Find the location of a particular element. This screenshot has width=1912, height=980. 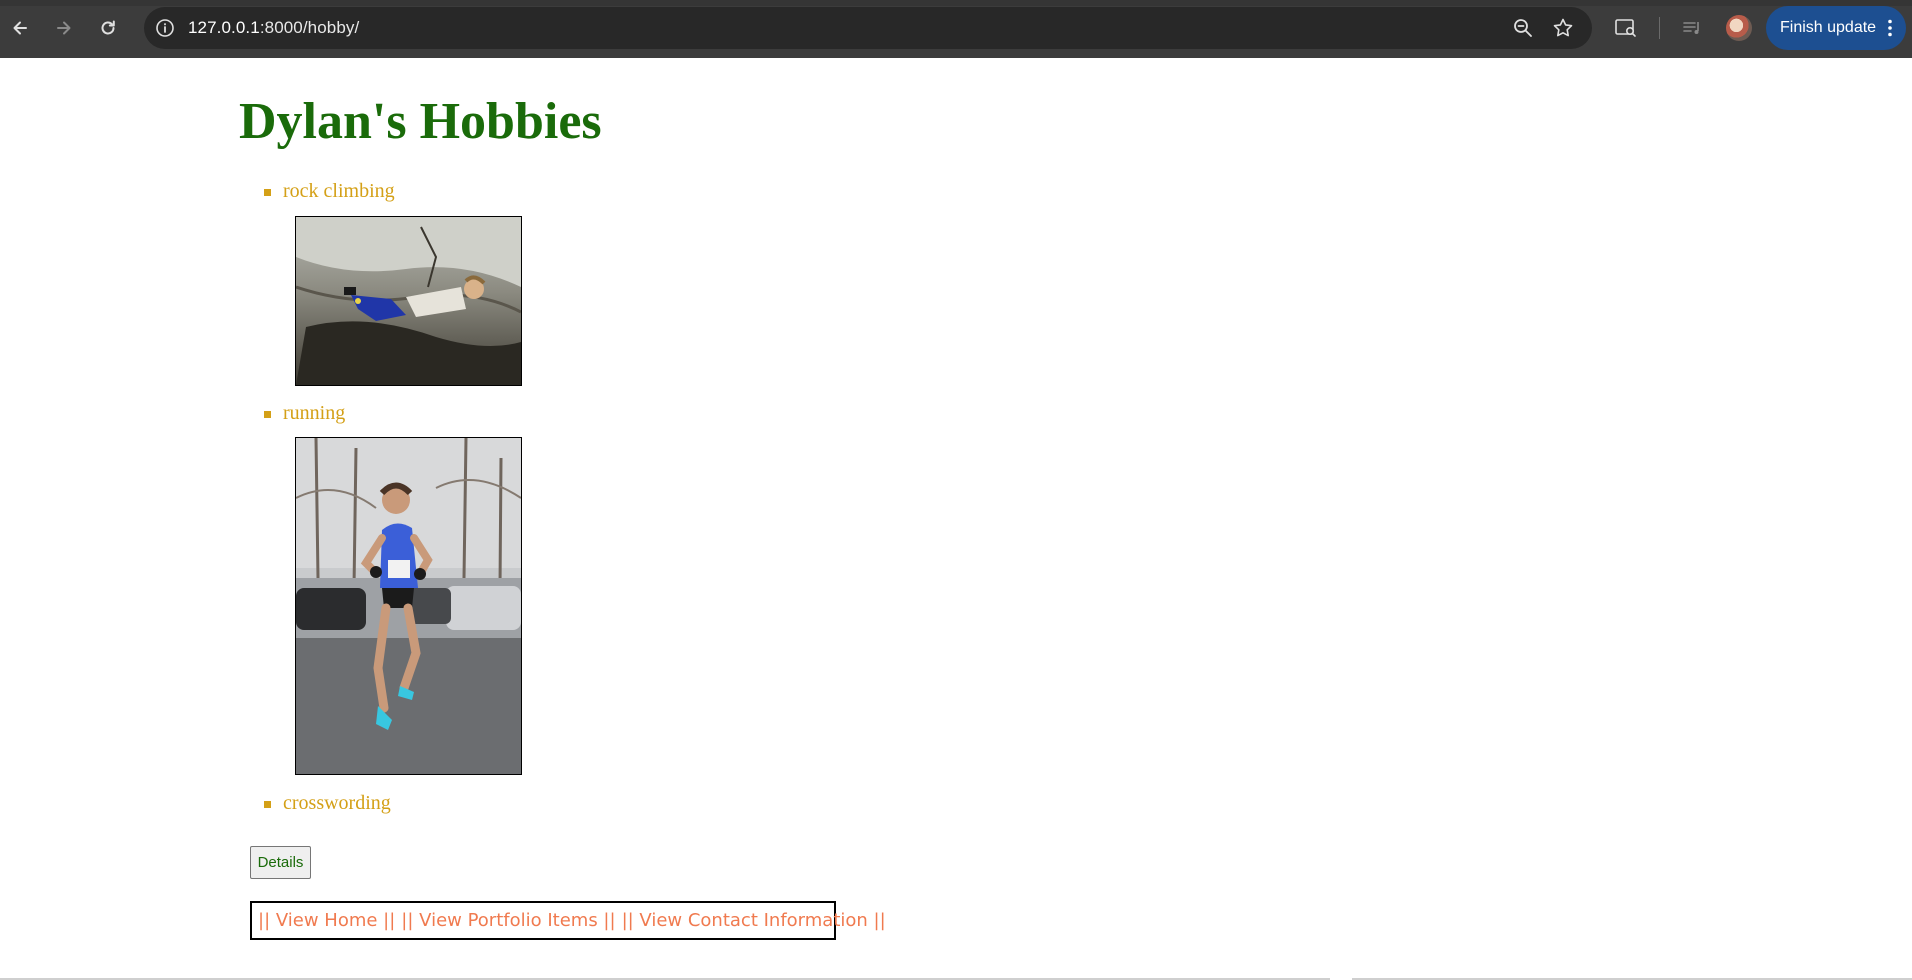

url-path: :8000/hobby/ is located at coordinates (309, 27).